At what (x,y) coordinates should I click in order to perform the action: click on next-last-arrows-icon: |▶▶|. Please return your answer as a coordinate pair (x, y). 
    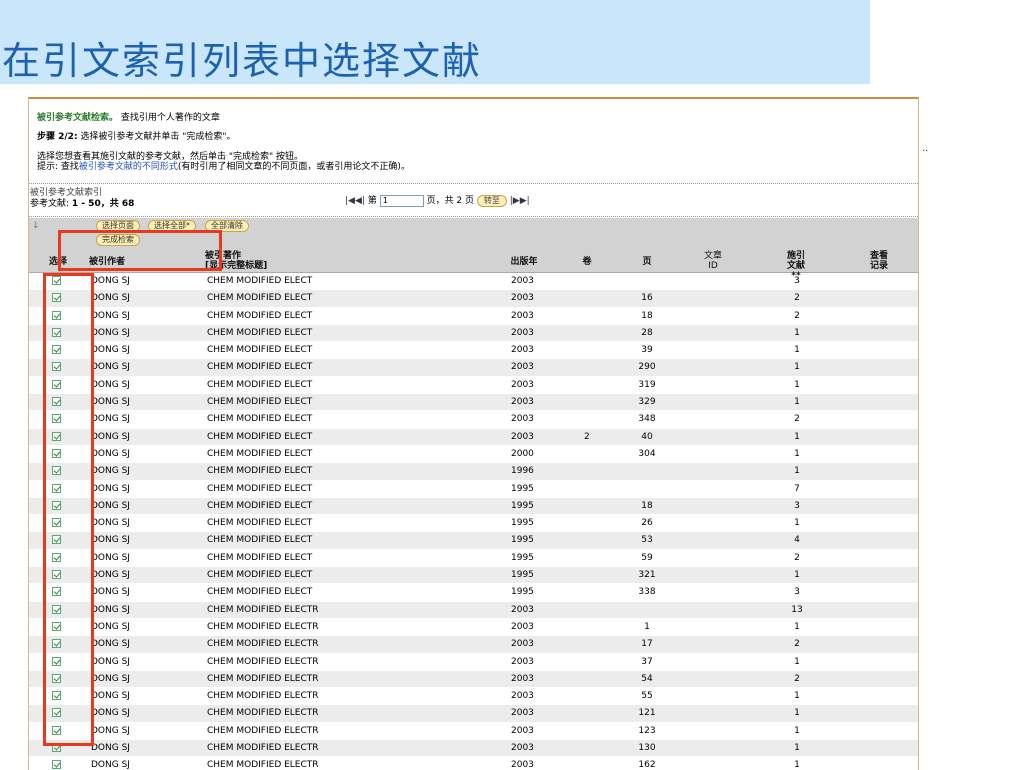
    Looking at the image, I should click on (520, 201).